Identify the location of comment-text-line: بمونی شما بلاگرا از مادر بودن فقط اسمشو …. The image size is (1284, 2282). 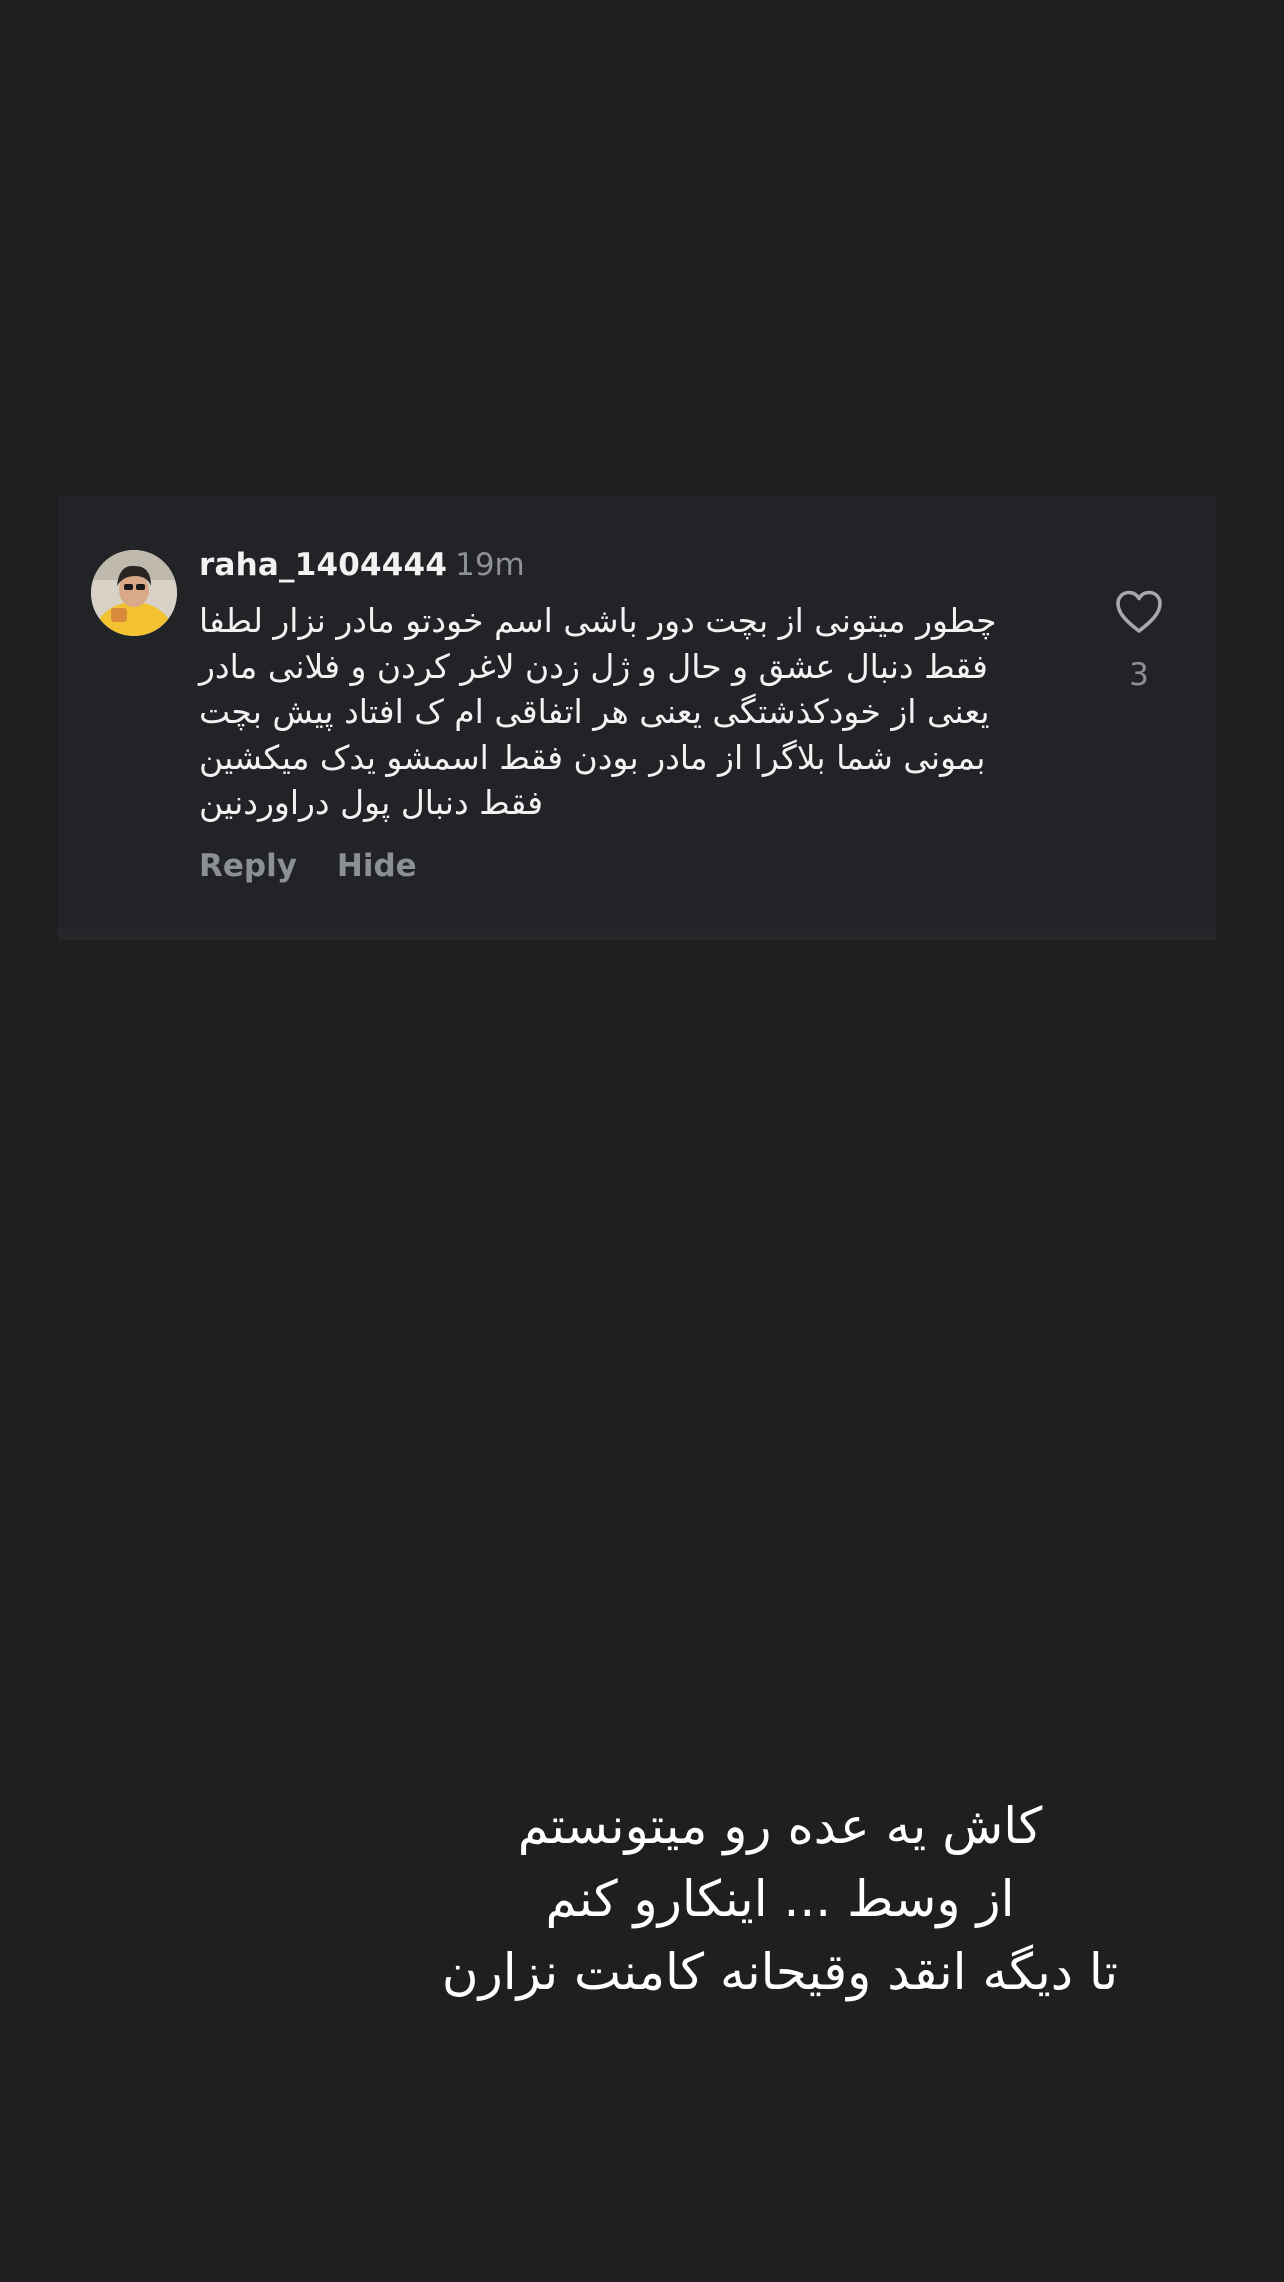
(592, 757).